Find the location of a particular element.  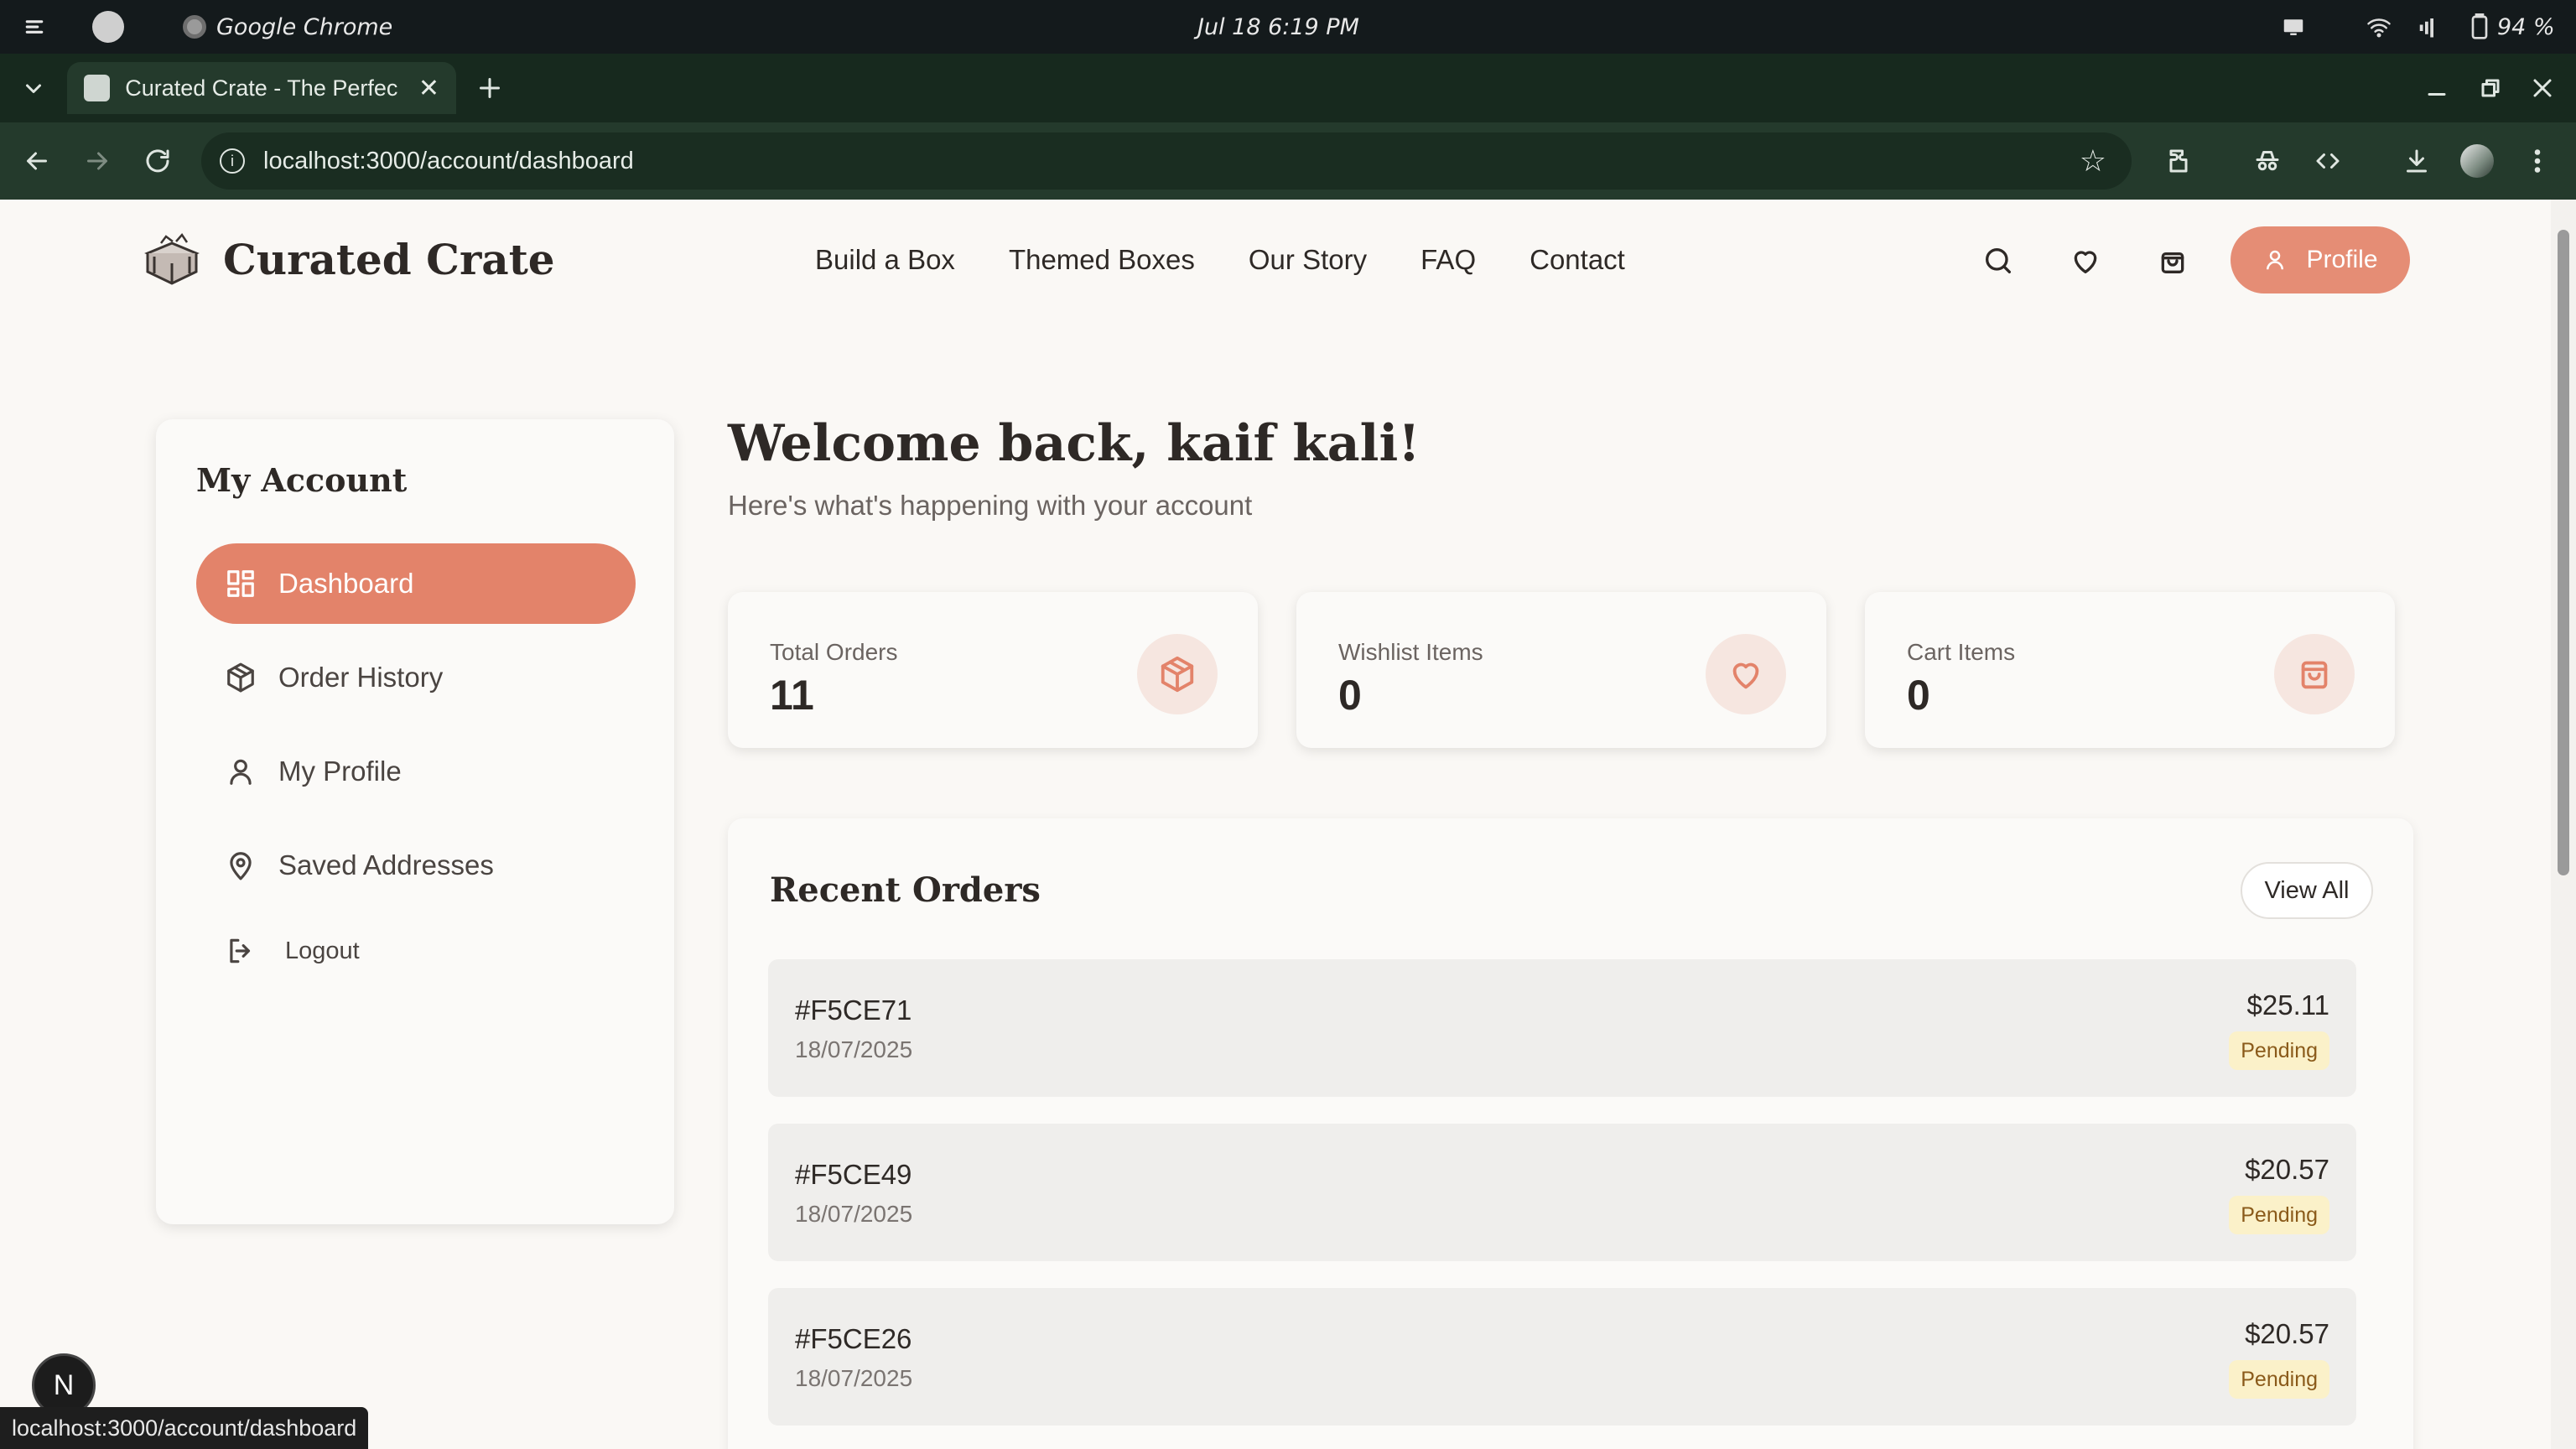

stat-label: Cart Items is located at coordinates (1961, 652).